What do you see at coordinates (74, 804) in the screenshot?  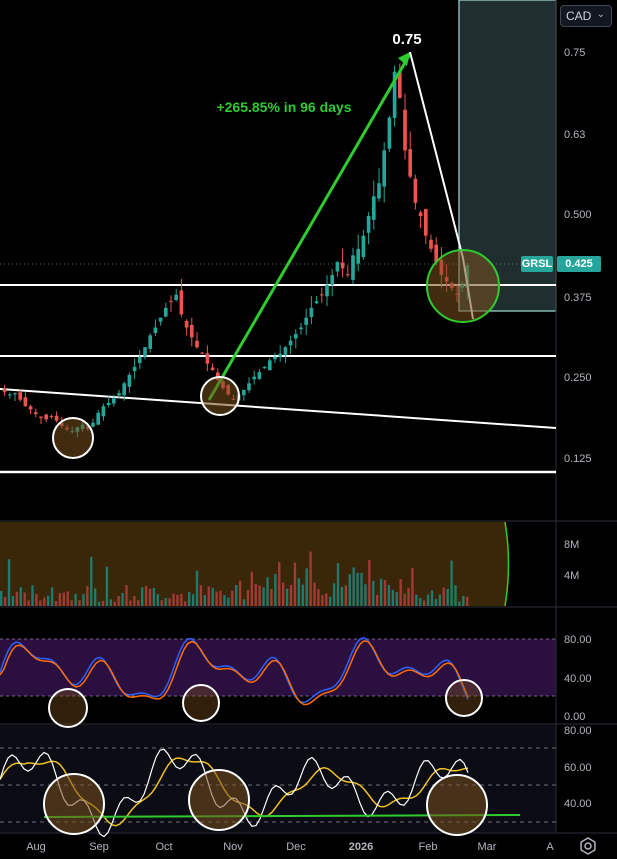 I see `rsi-circle-aug` at bounding box center [74, 804].